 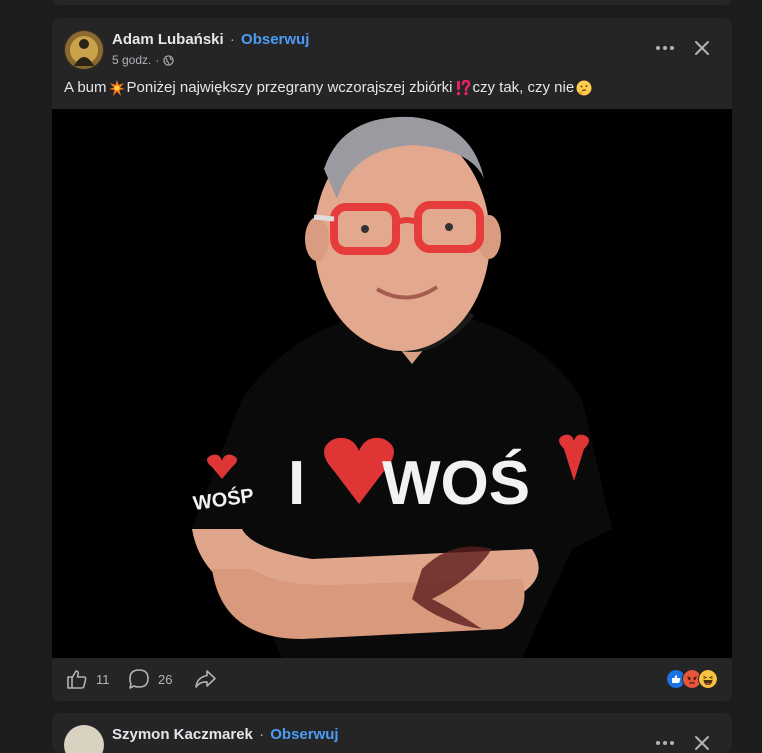 What do you see at coordinates (103, 679) in the screenshot?
I see `like-count: 11` at bounding box center [103, 679].